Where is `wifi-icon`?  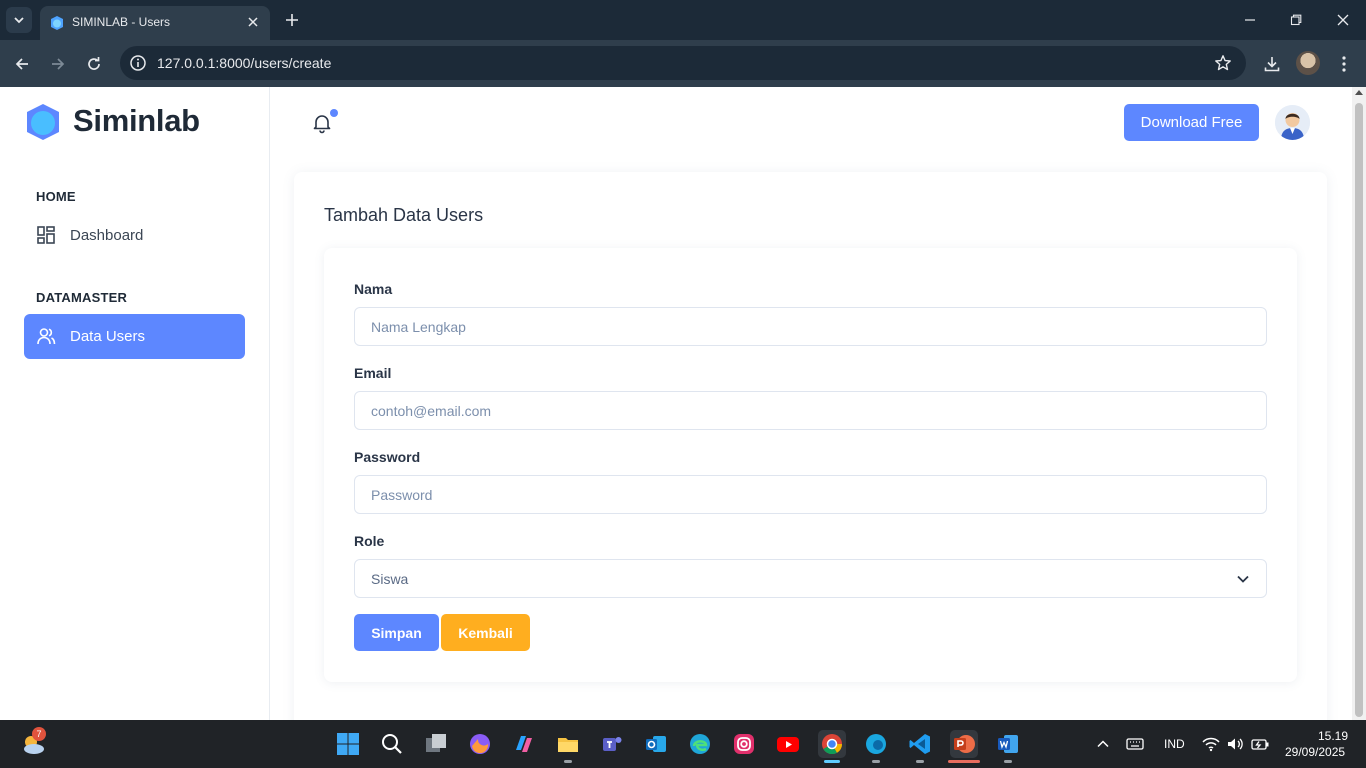
wifi-icon is located at coordinates (1211, 744).